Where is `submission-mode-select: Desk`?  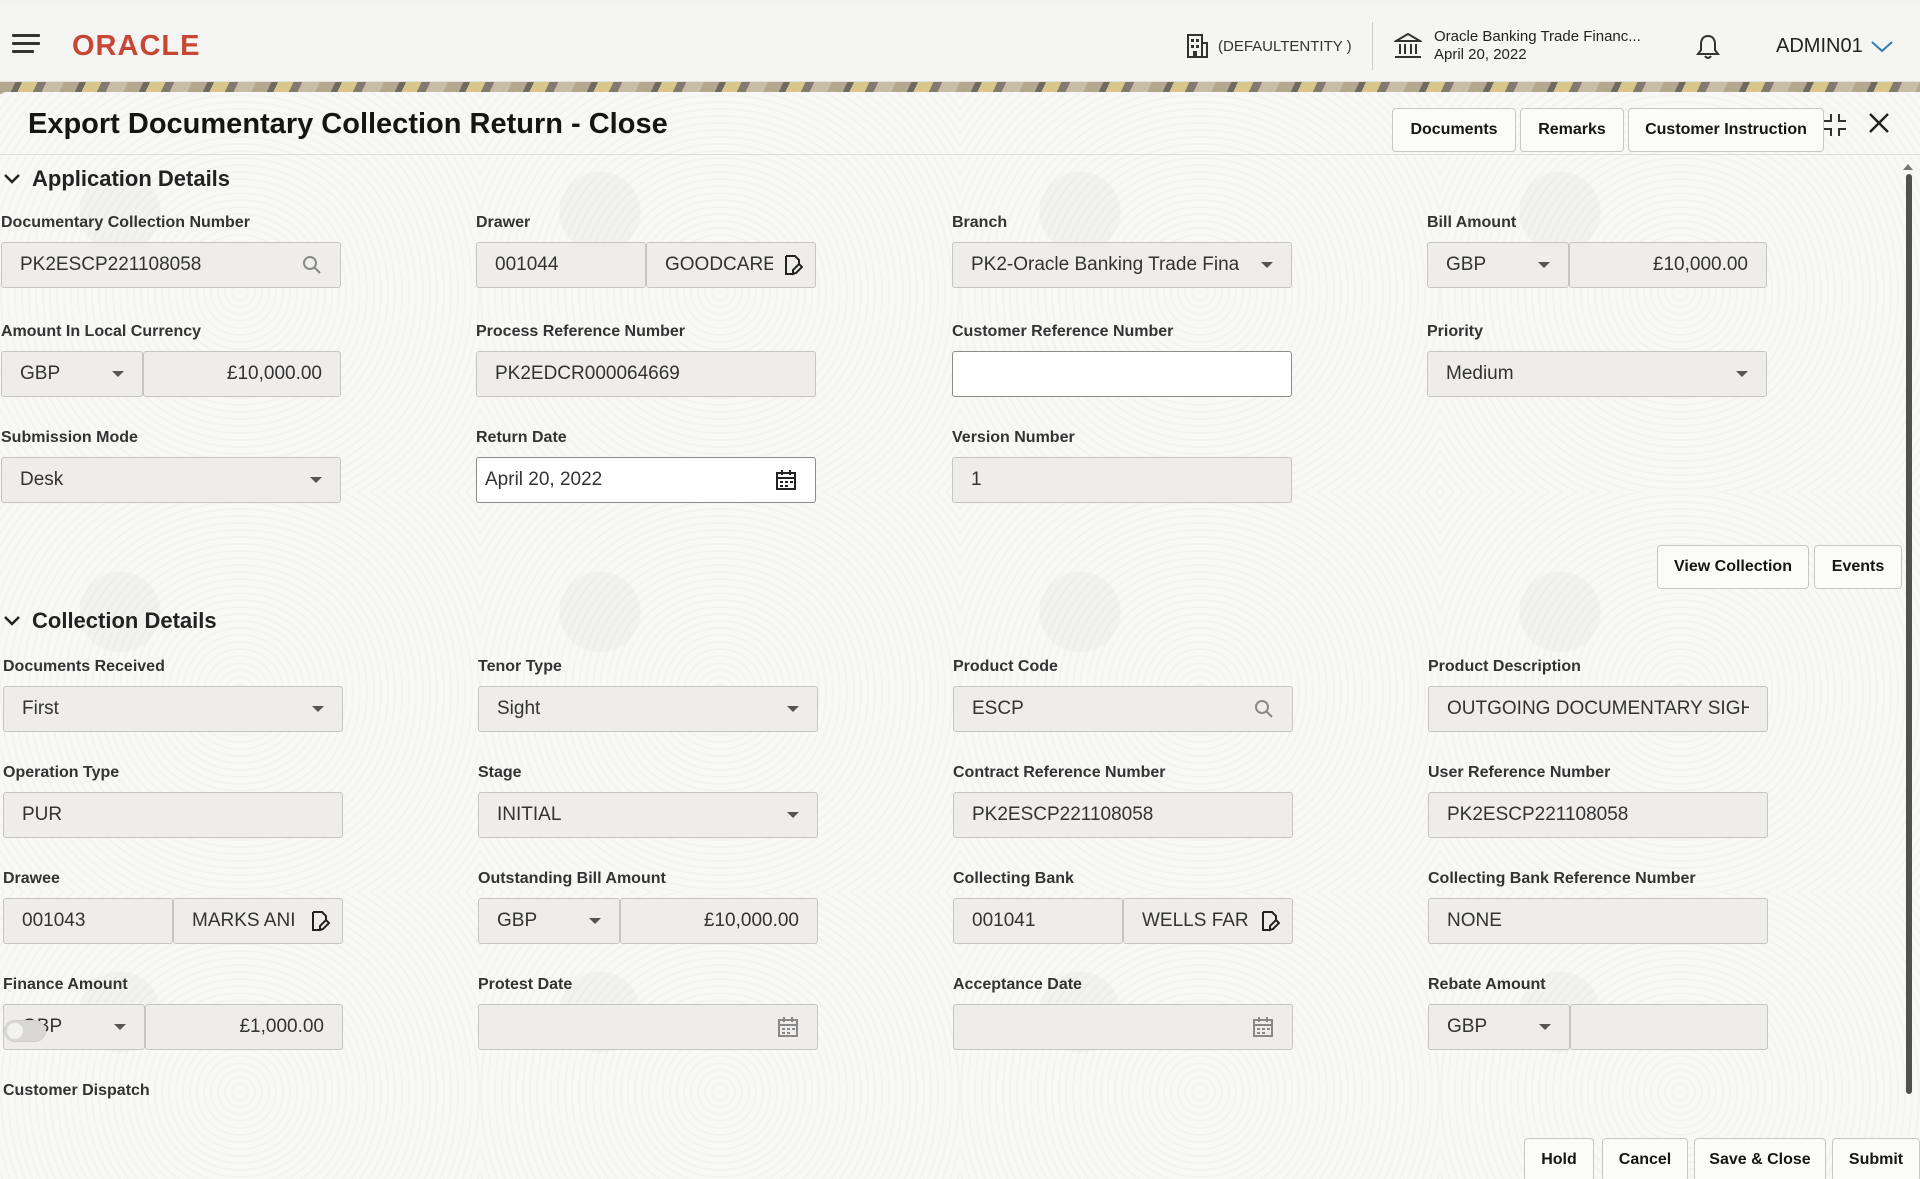 submission-mode-select: Desk is located at coordinates (171, 480).